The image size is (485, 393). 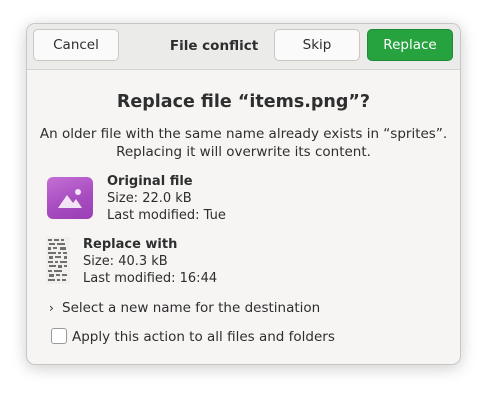 I want to click on conflict-heading: Replace file “items.png”?, so click(x=243, y=102).